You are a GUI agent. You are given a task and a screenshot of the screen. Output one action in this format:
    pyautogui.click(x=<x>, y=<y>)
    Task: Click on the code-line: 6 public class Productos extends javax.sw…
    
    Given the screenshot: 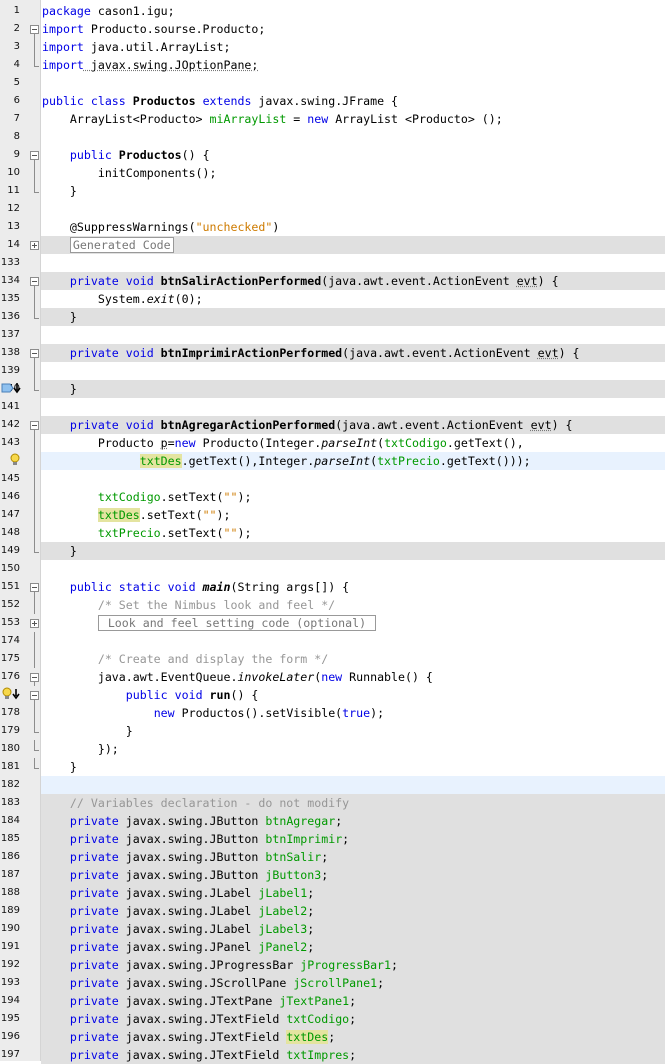 What is the action you would take?
    pyautogui.click(x=332, y=101)
    